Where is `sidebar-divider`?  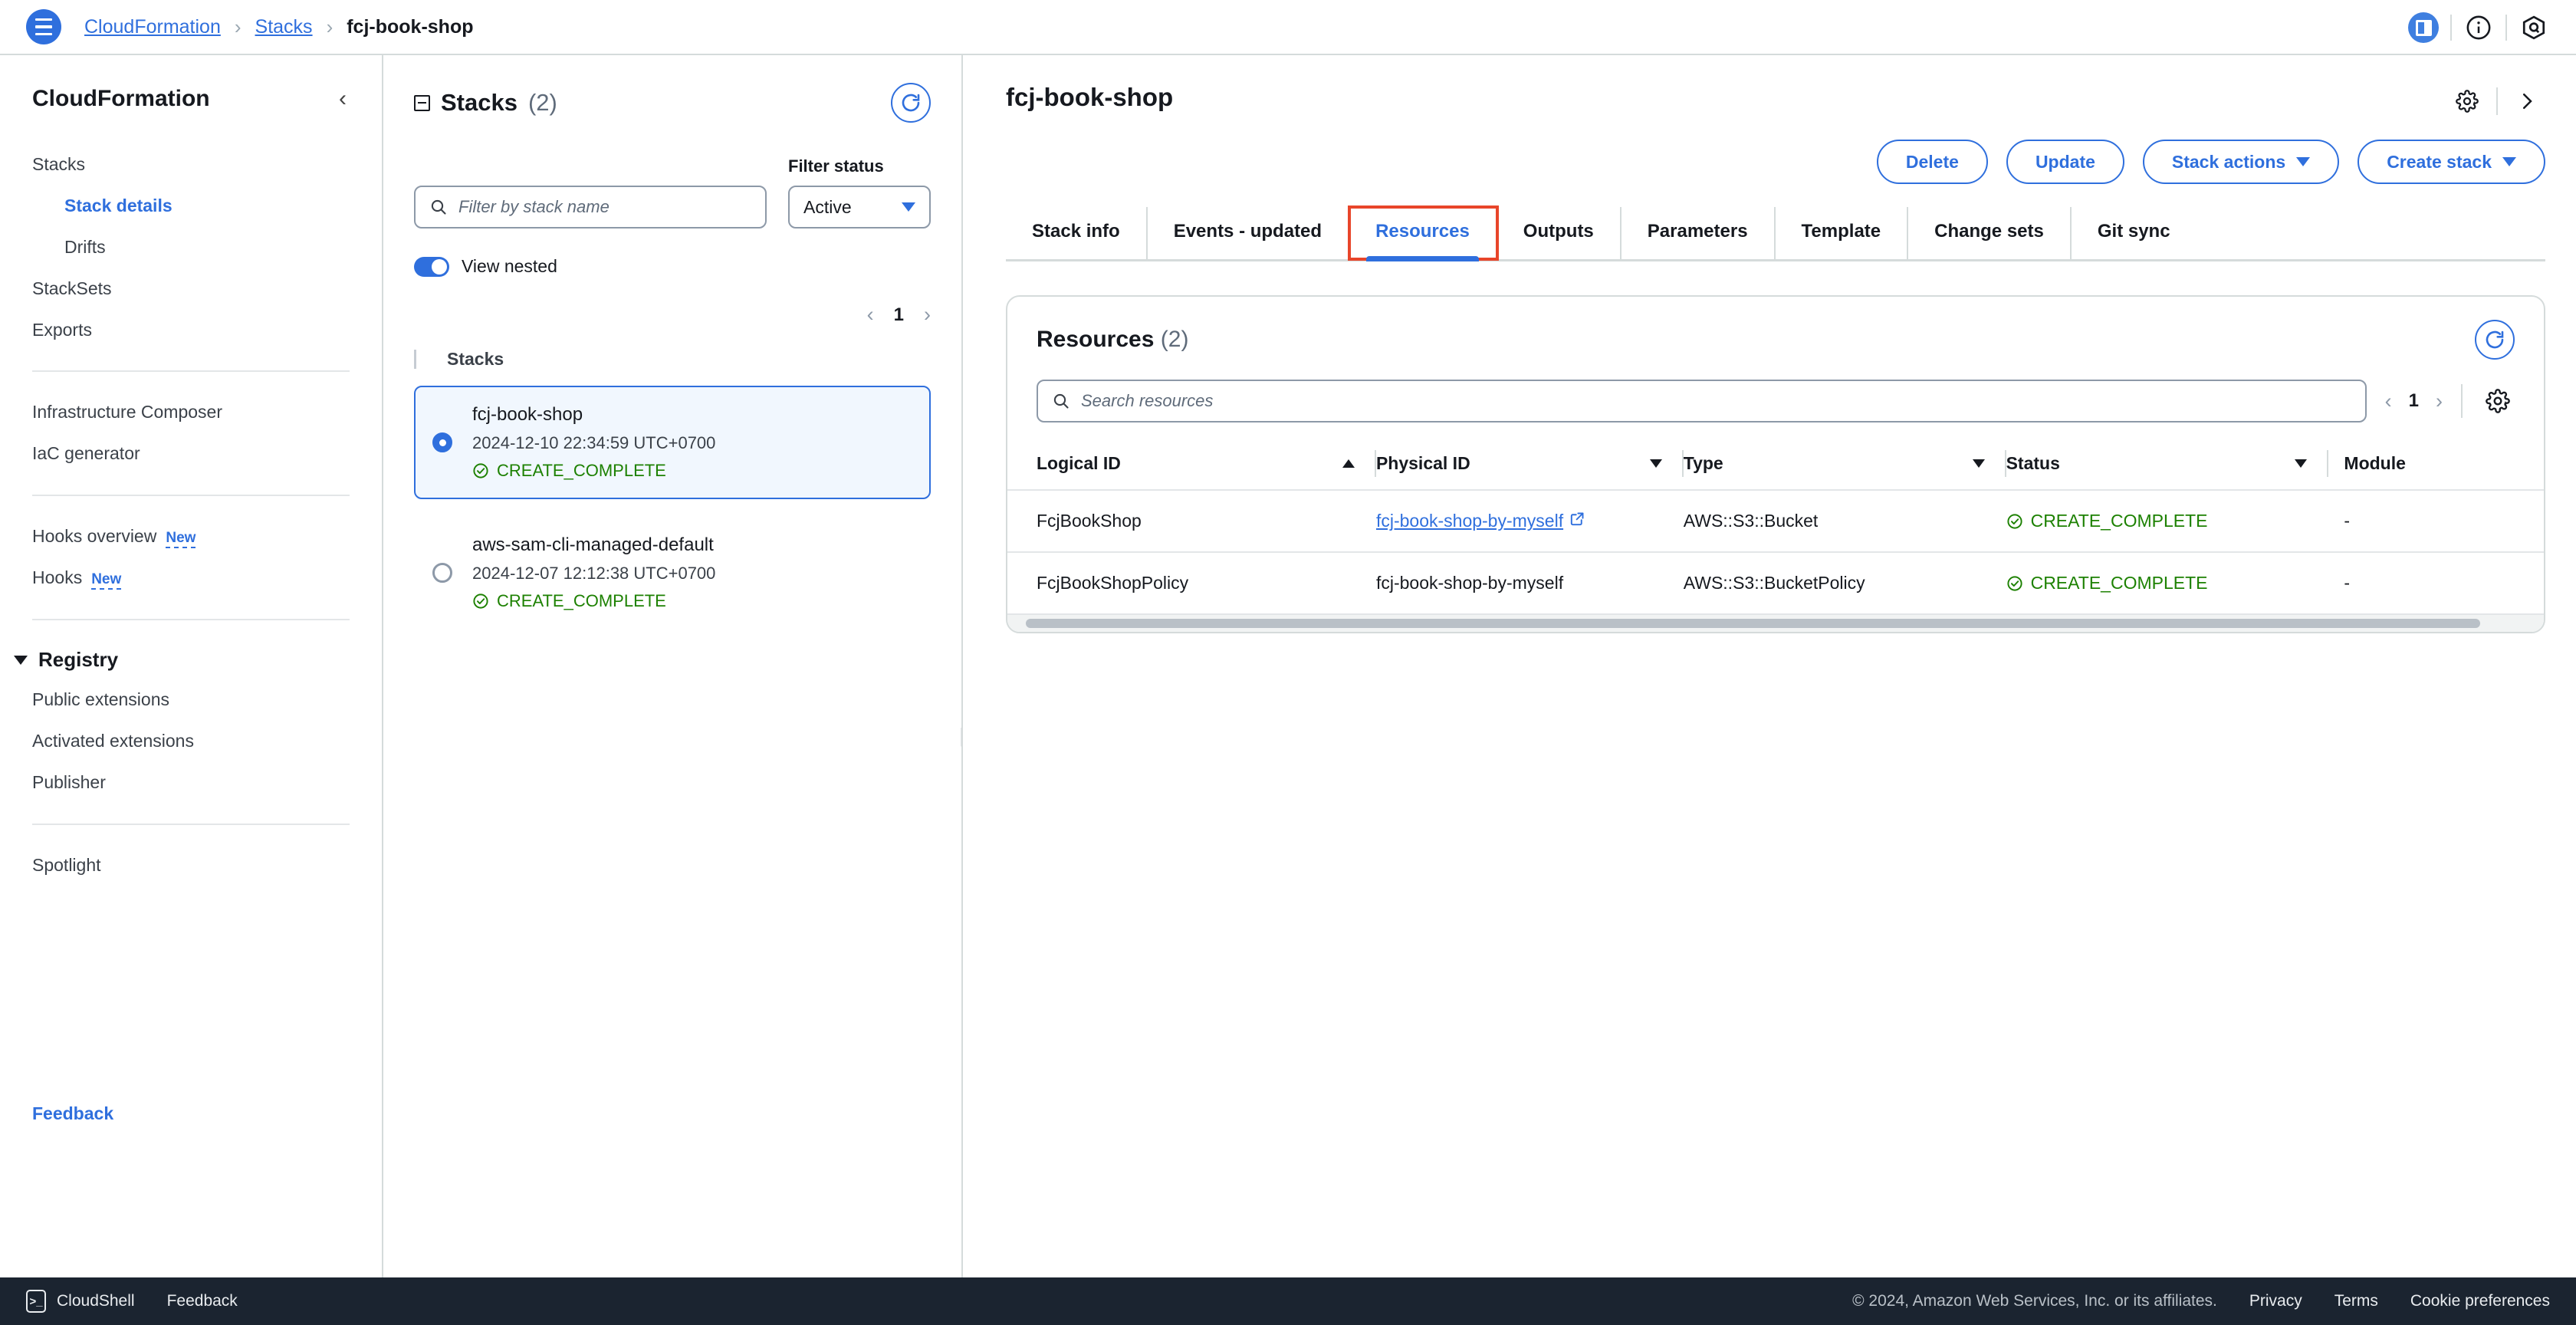 sidebar-divider is located at coordinates (191, 620).